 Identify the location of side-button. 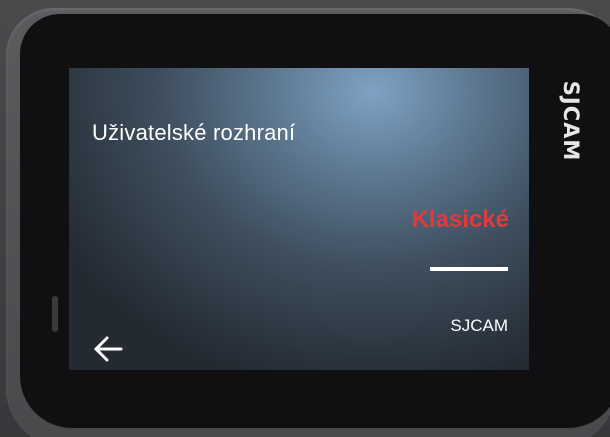
(55, 314).